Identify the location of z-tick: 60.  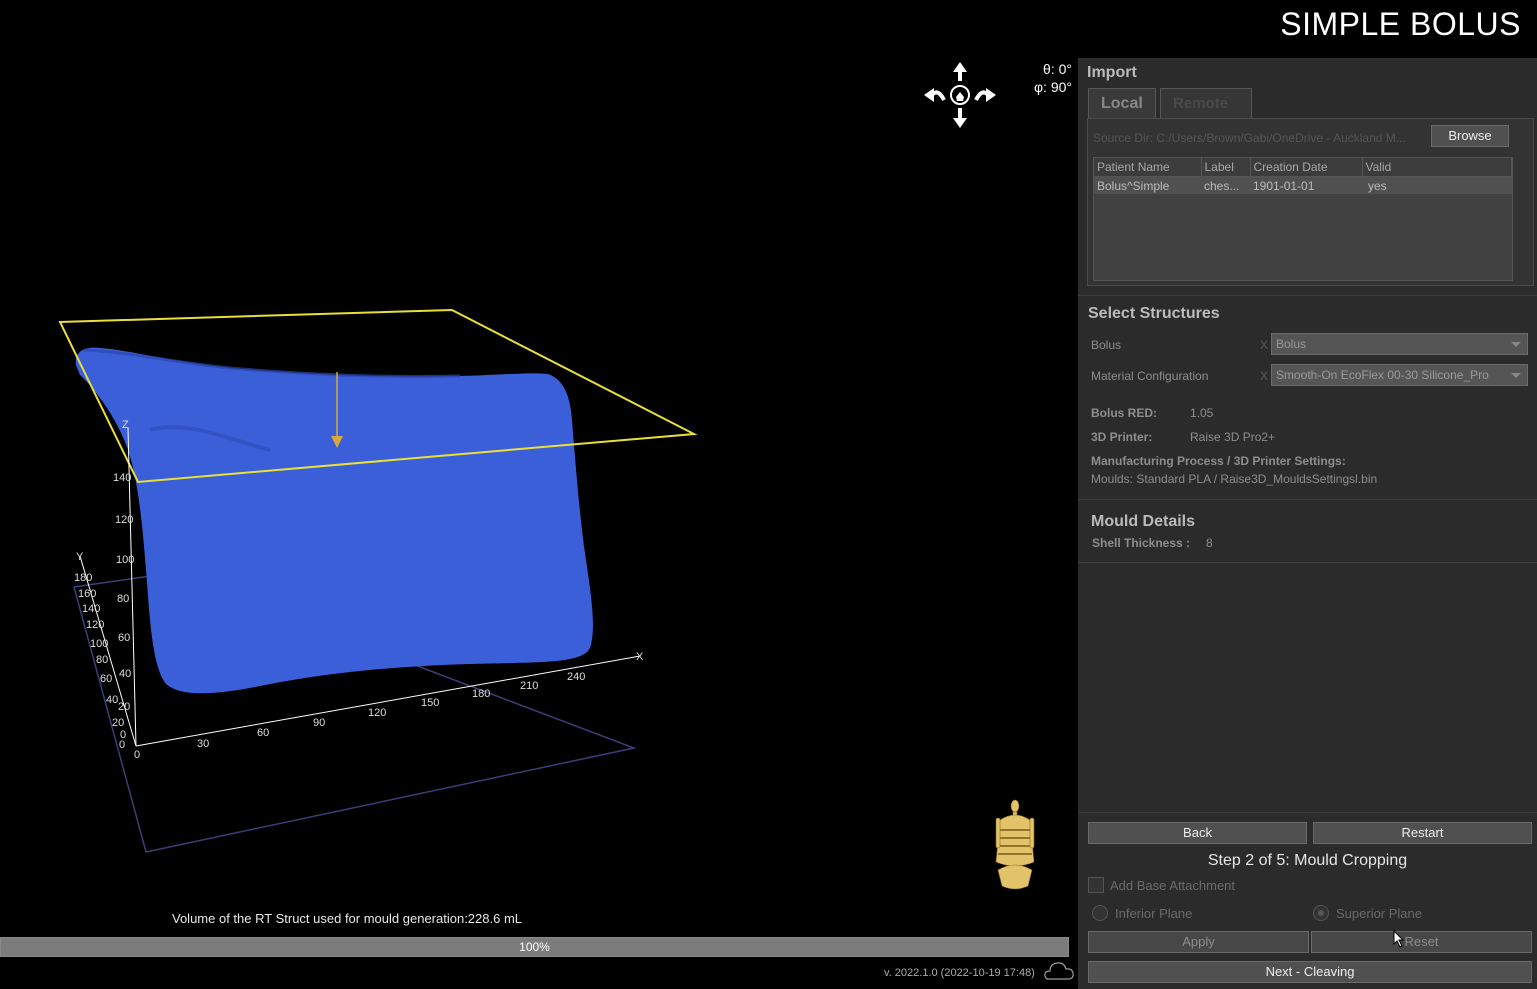
(124, 638).